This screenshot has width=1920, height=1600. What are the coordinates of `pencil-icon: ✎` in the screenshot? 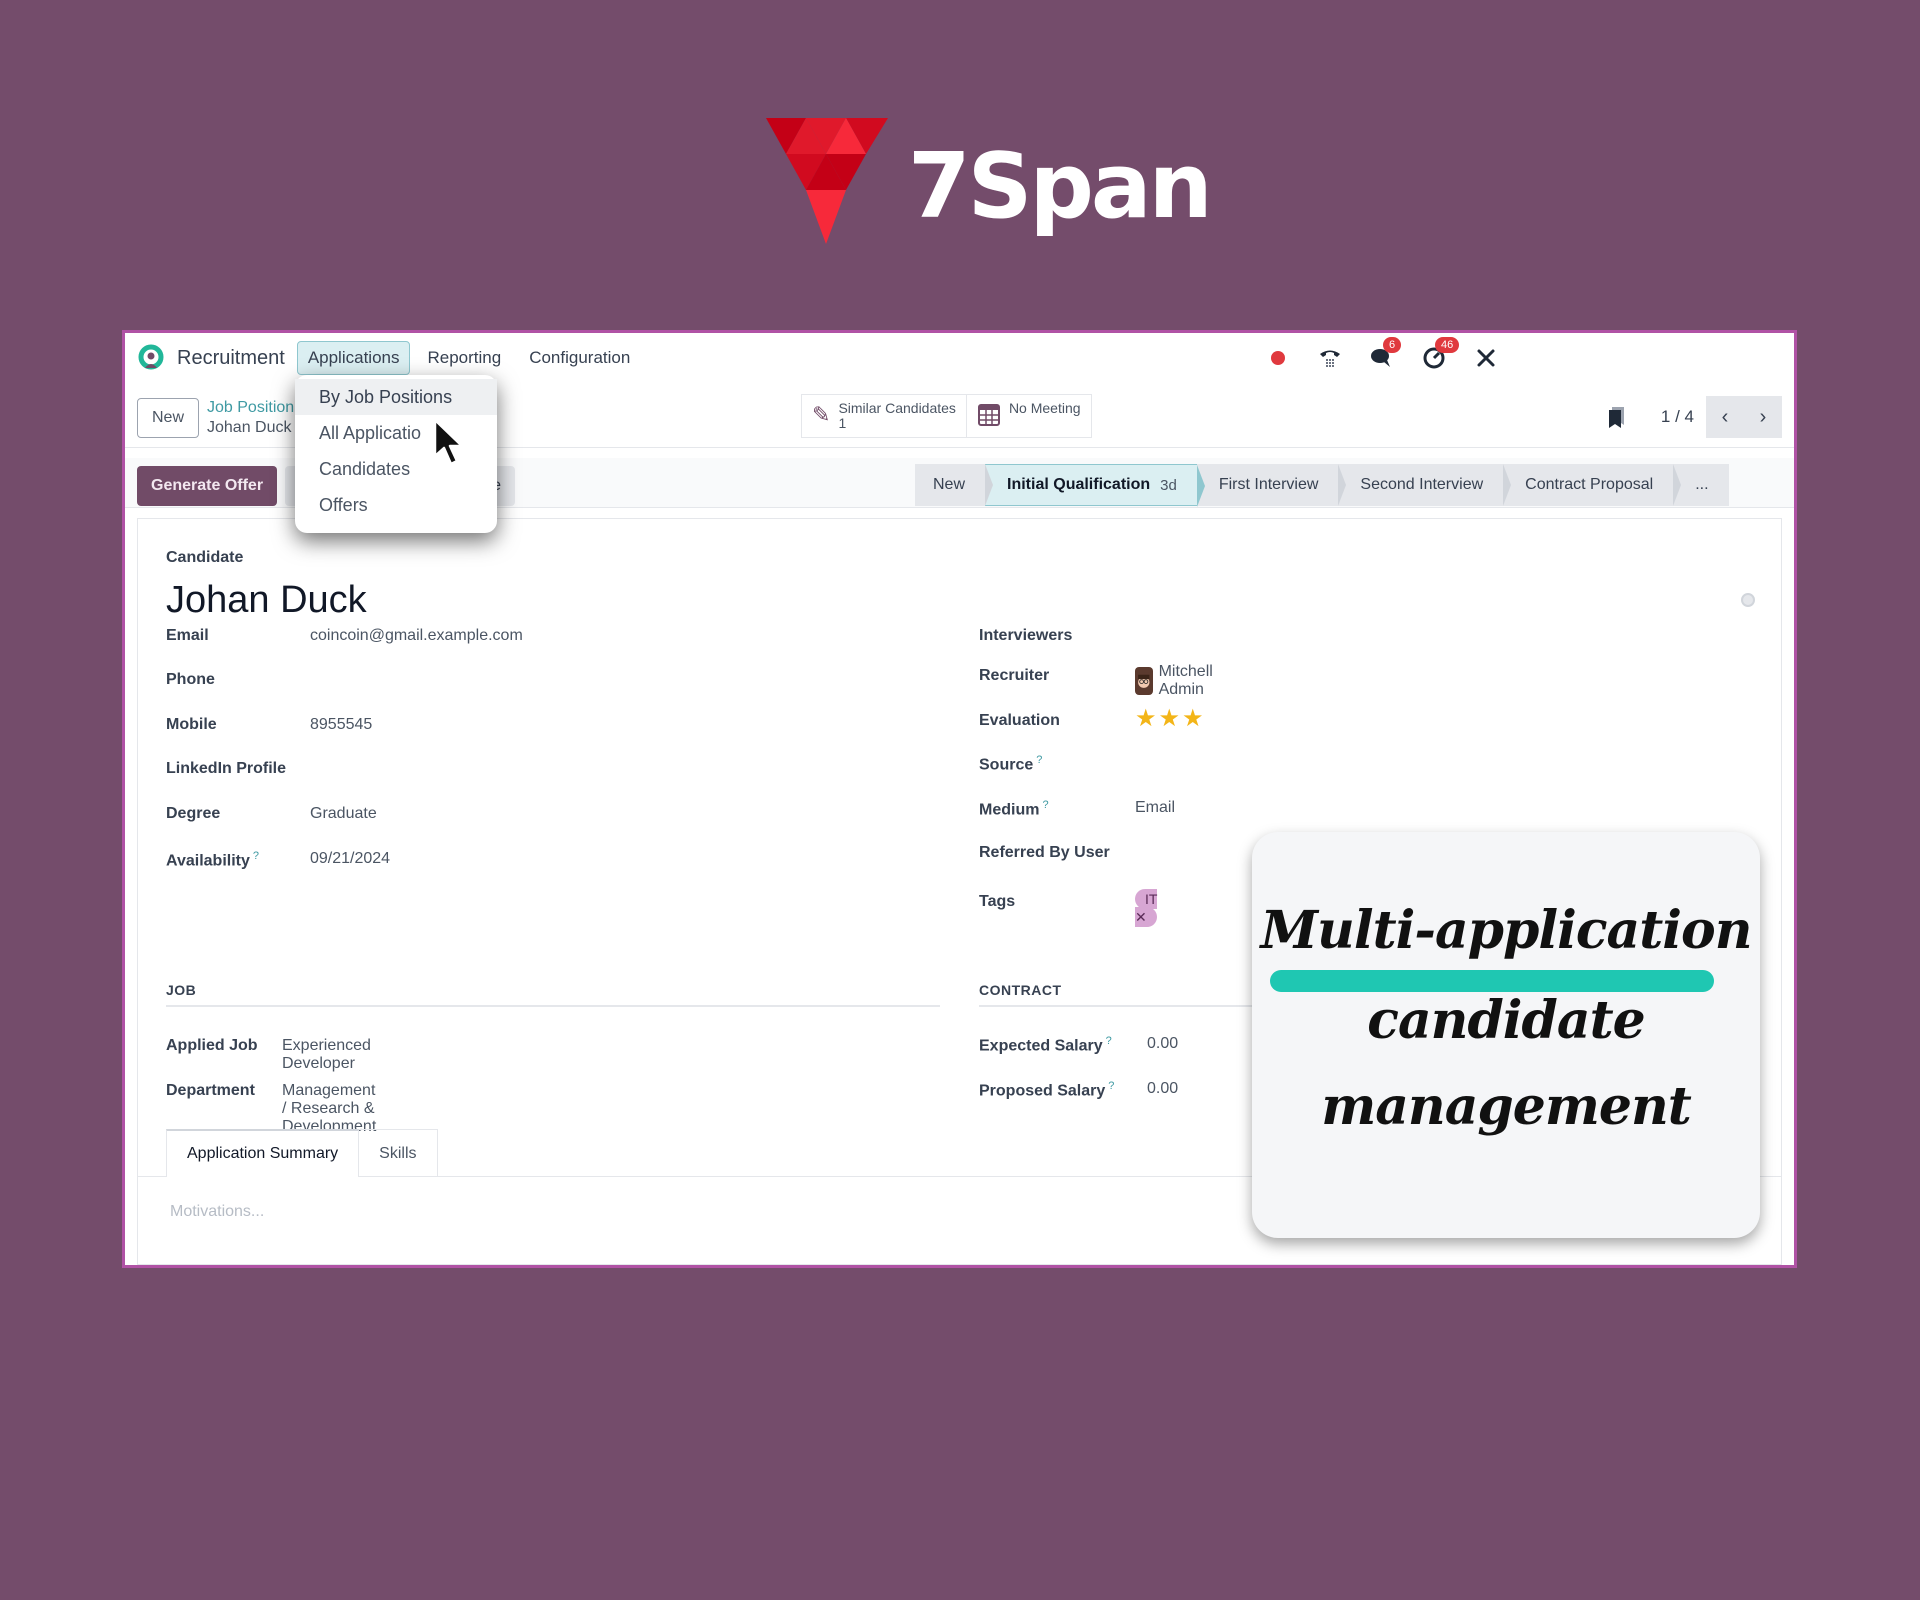 It's located at (821, 414).